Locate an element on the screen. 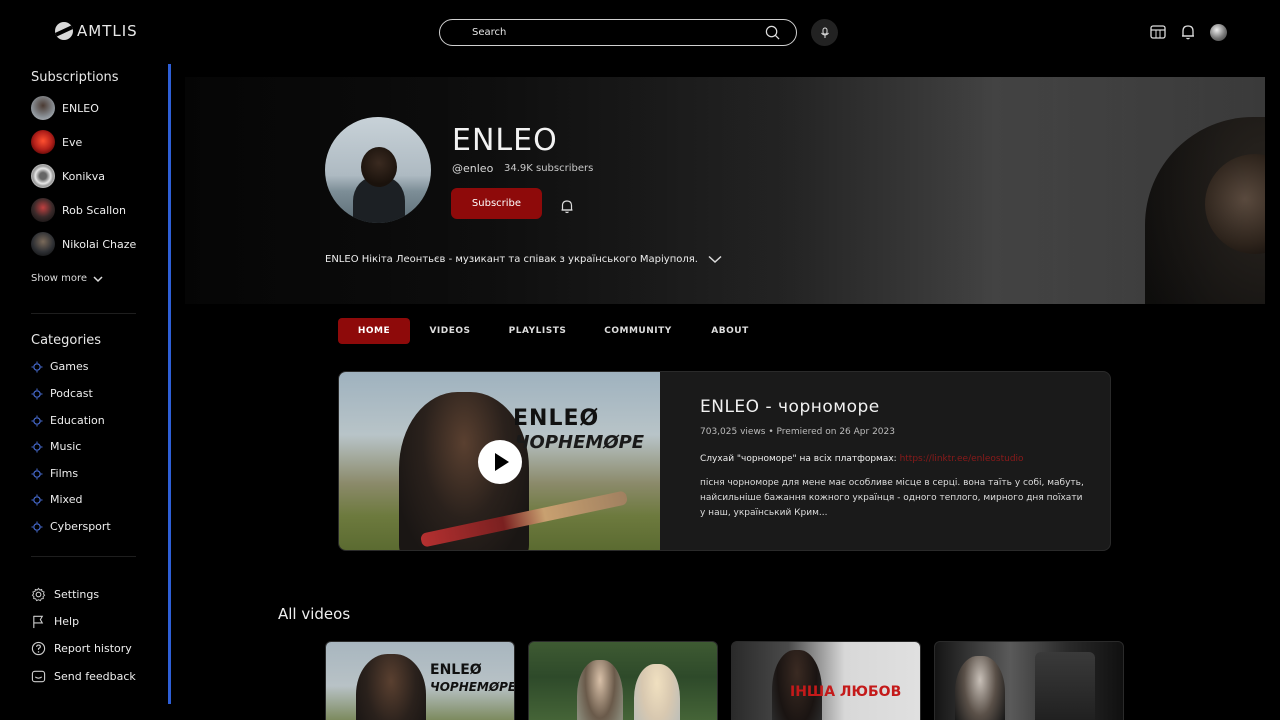 The height and width of the screenshot is (720, 1280). subscription-item-eve: Eve is located at coordinates (56, 142).